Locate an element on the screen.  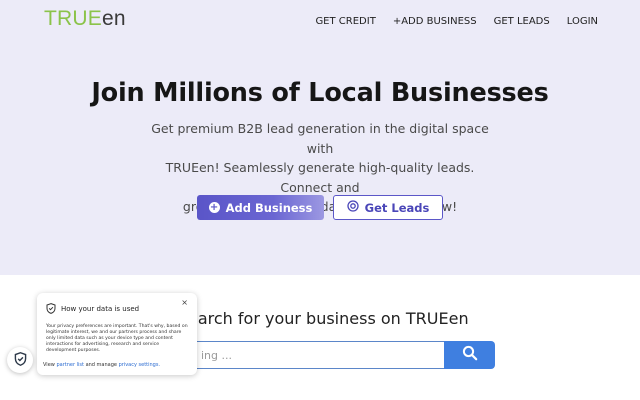
get-leads-button: Get Leads is located at coordinates (388, 207).